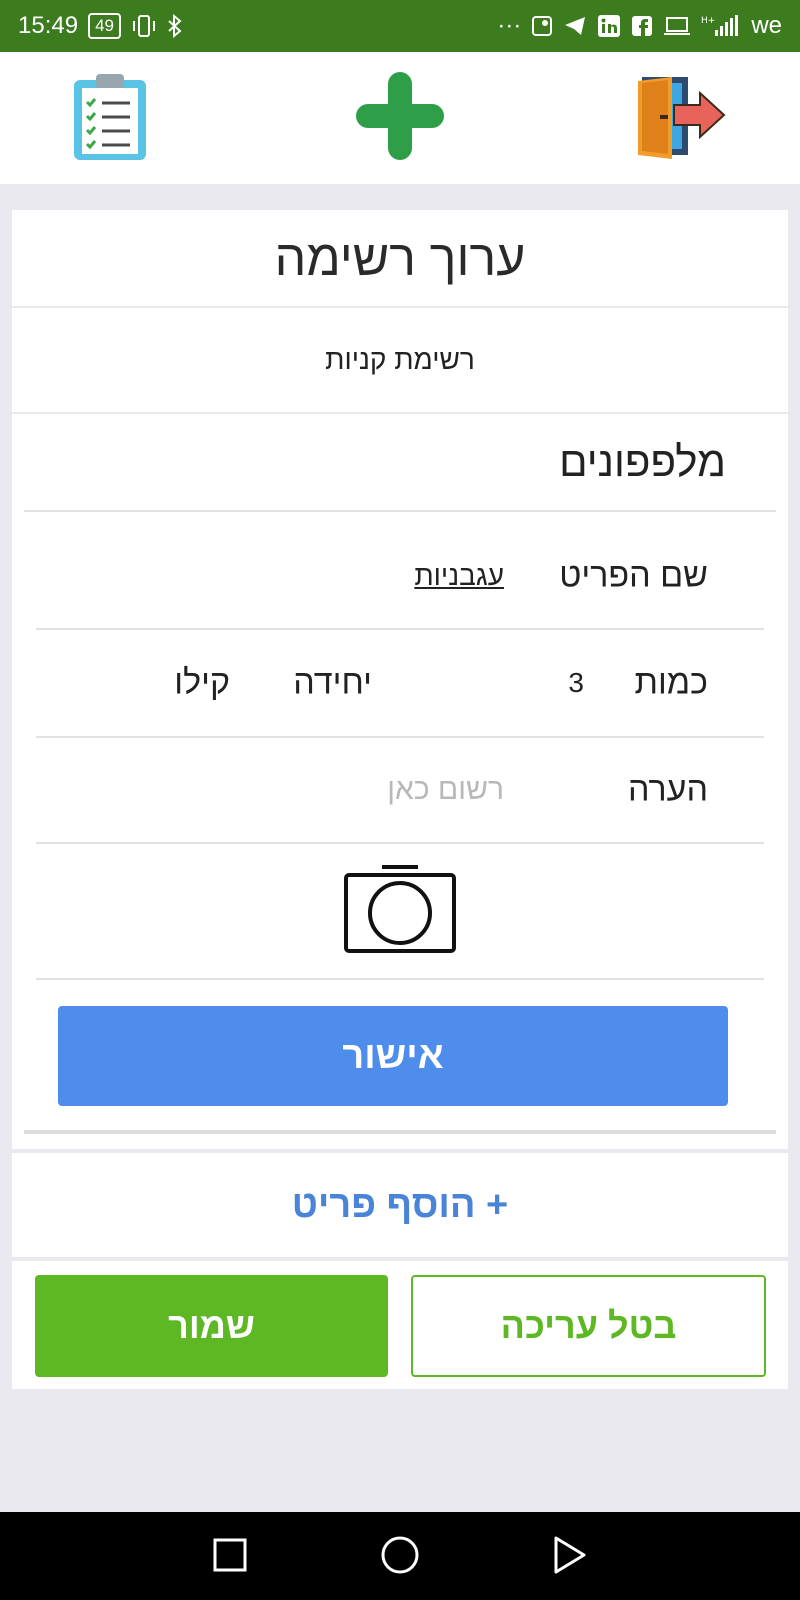  What do you see at coordinates (609, 26) in the screenshot?
I see `linkedin-icon` at bounding box center [609, 26].